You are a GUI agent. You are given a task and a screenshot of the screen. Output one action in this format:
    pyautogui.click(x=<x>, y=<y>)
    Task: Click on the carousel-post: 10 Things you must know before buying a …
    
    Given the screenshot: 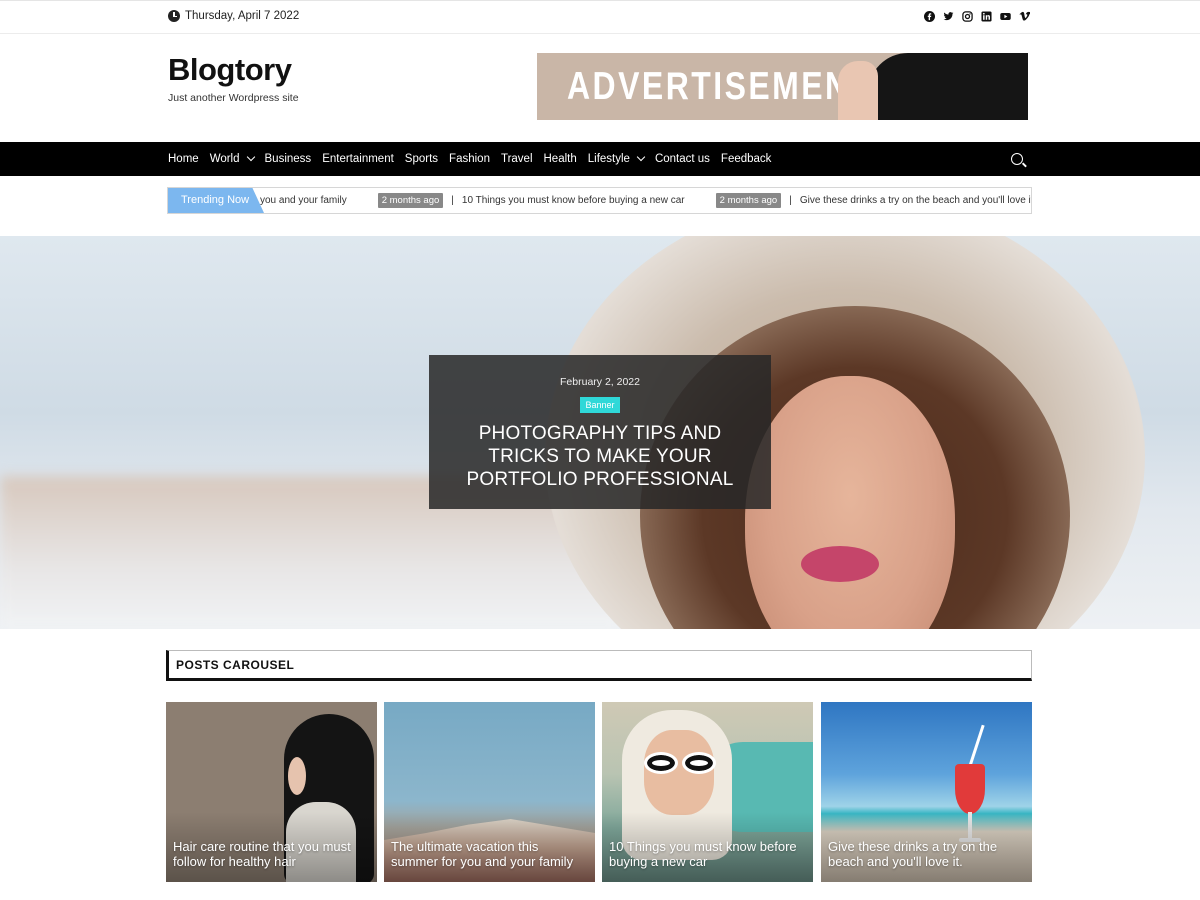 What is the action you would take?
    pyautogui.click(x=707, y=792)
    